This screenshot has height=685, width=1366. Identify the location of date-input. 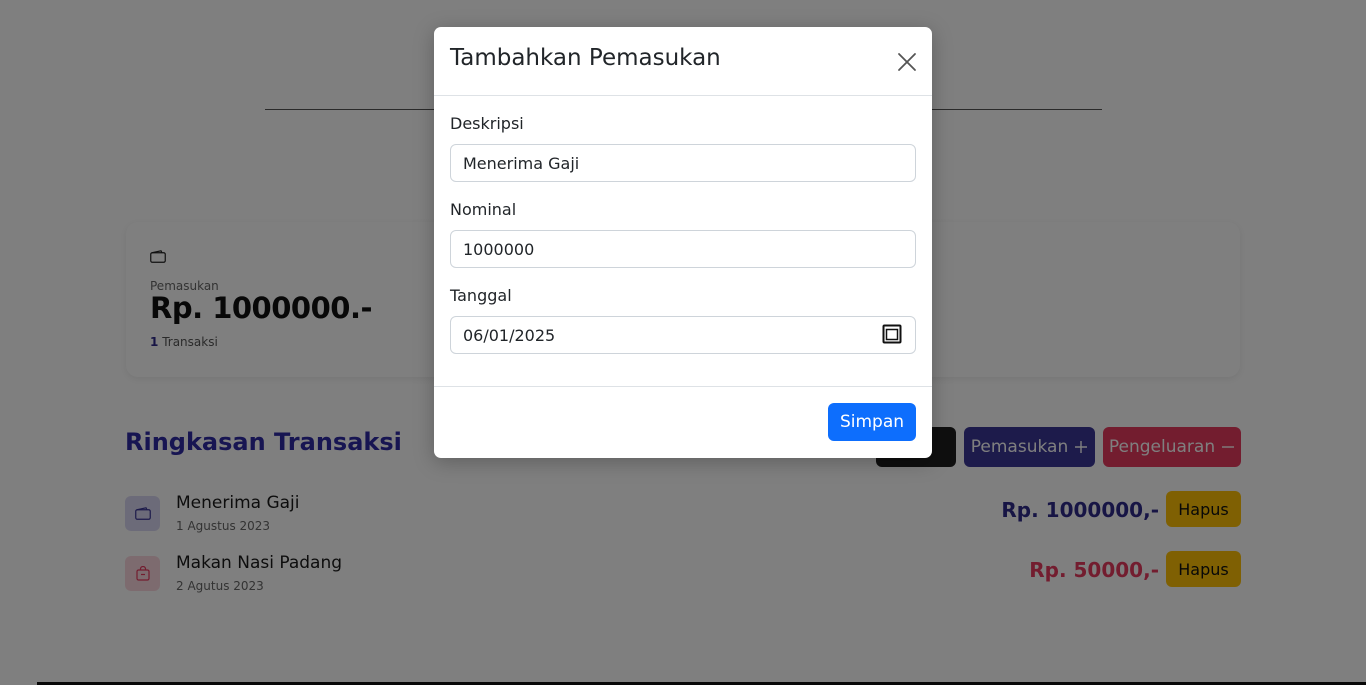
(683, 335).